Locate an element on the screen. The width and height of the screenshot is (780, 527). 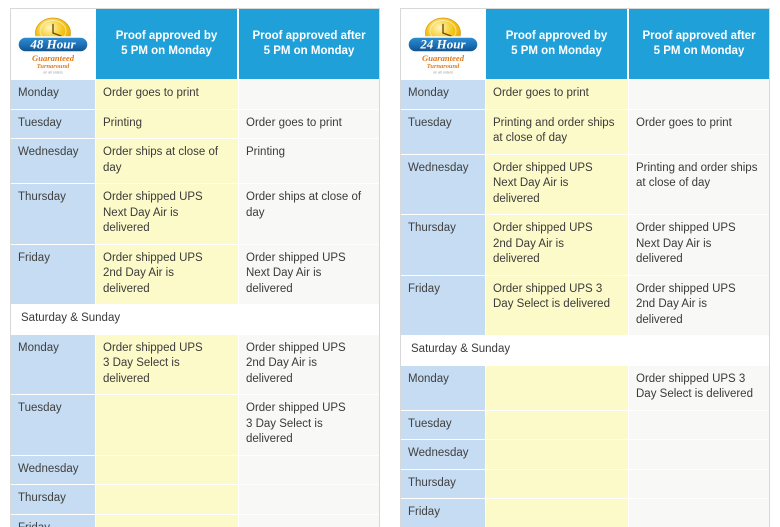
table-row: Thursday is located at coordinates (195, 500).